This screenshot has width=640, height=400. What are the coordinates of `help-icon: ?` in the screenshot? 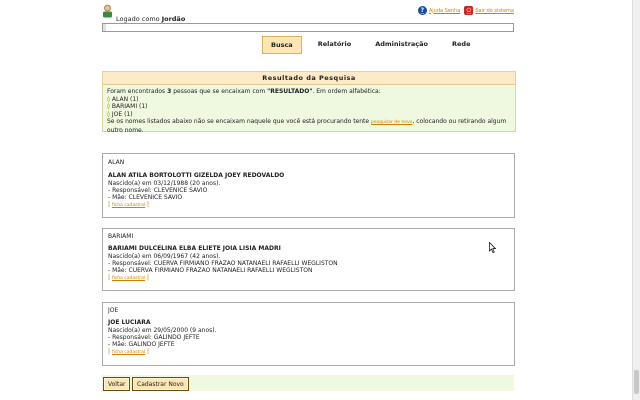 It's located at (422, 10).